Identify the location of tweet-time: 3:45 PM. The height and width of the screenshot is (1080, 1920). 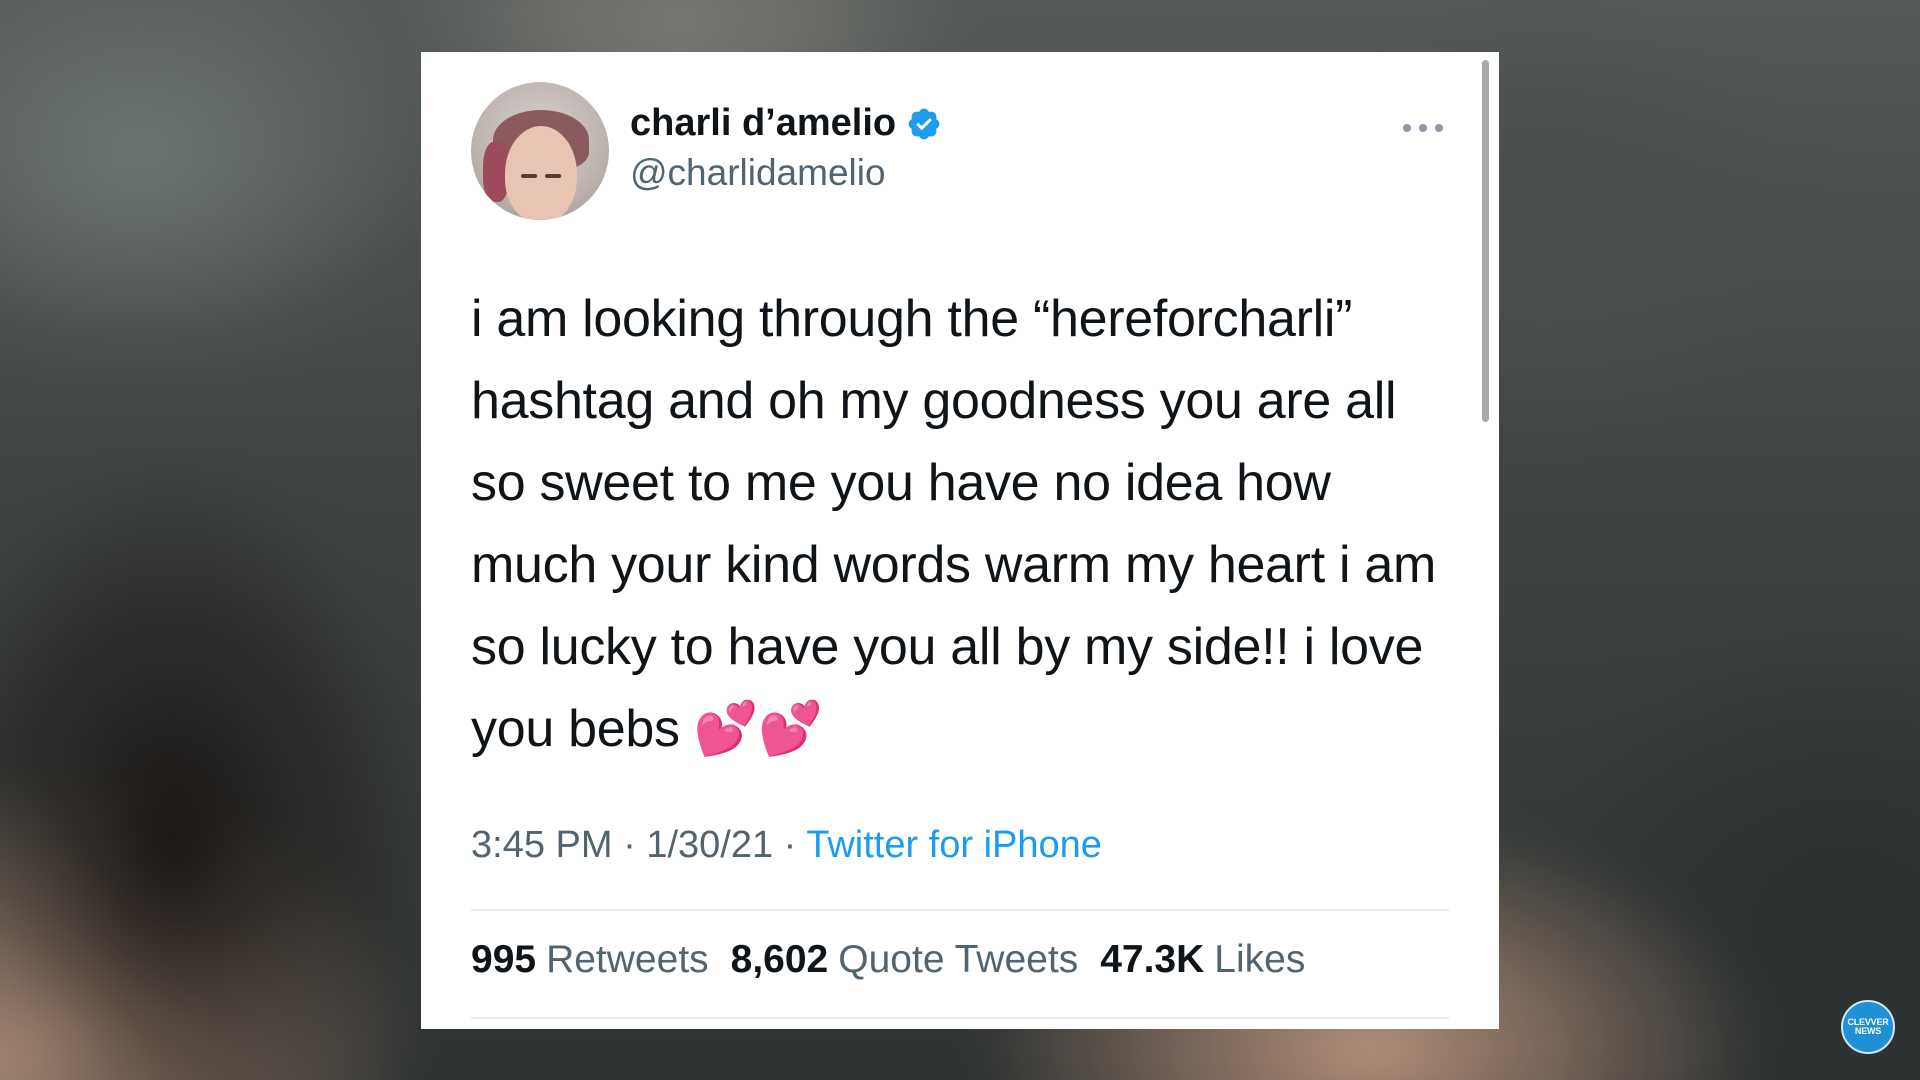
(542, 845).